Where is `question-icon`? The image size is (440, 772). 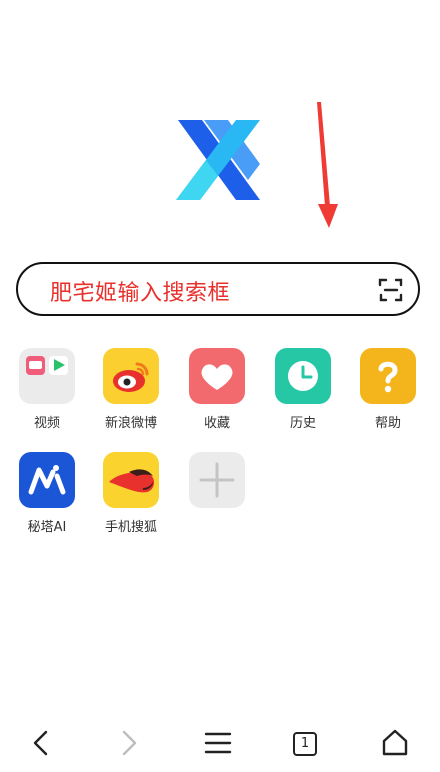
question-icon is located at coordinates (388, 376).